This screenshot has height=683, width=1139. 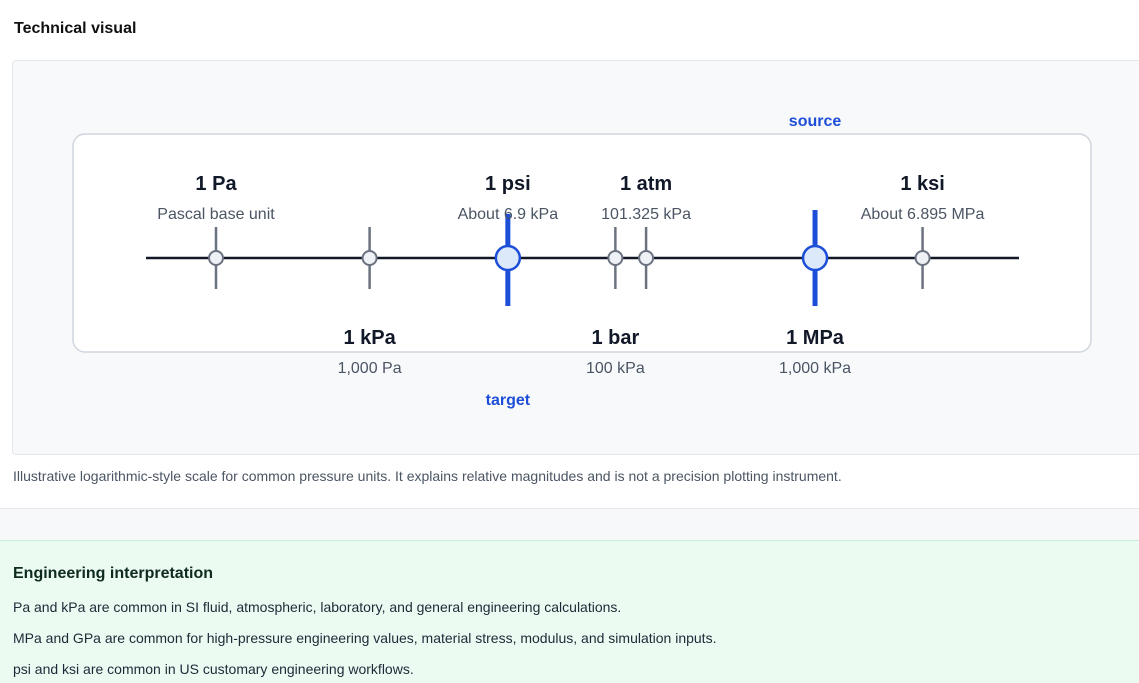 I want to click on unit-description-label: About 6.895 MPa, so click(x=923, y=214).